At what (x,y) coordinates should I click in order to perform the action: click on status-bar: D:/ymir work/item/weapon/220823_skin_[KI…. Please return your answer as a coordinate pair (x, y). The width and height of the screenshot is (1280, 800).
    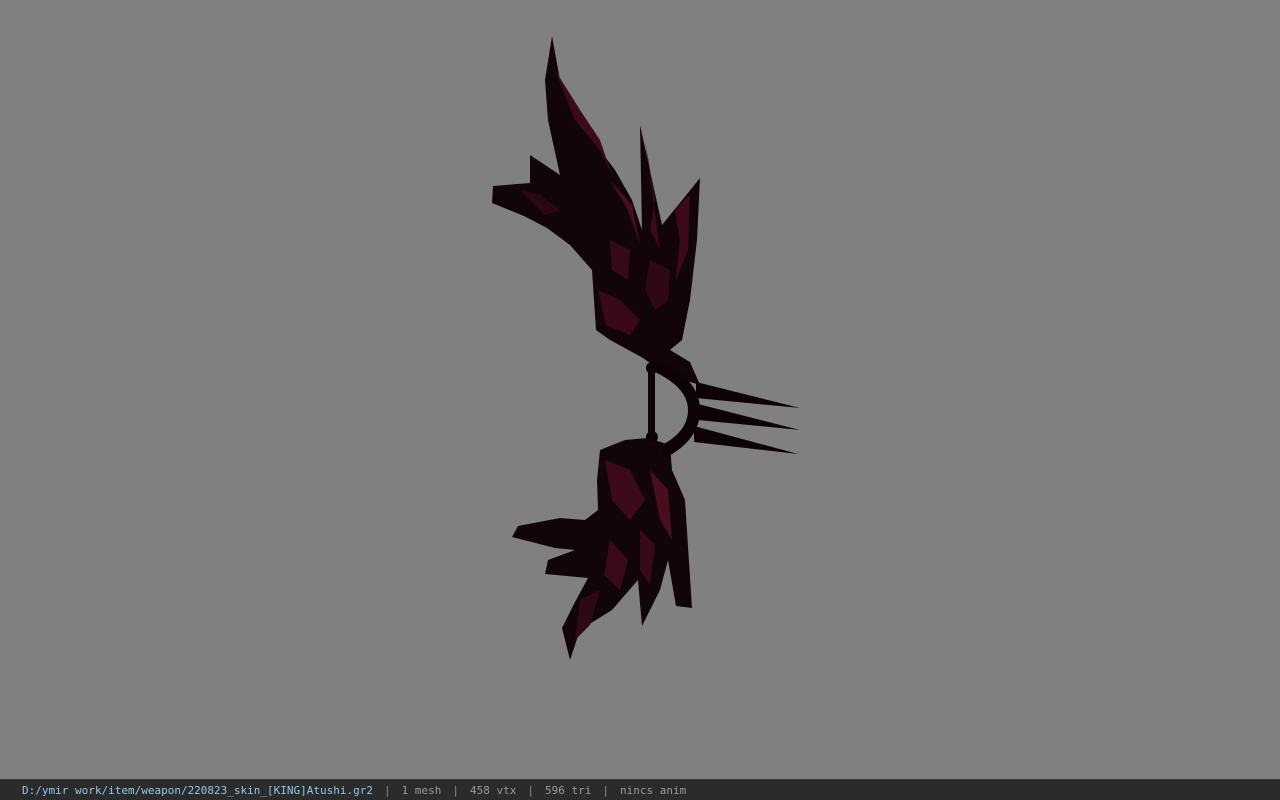
    Looking at the image, I should click on (640, 789).